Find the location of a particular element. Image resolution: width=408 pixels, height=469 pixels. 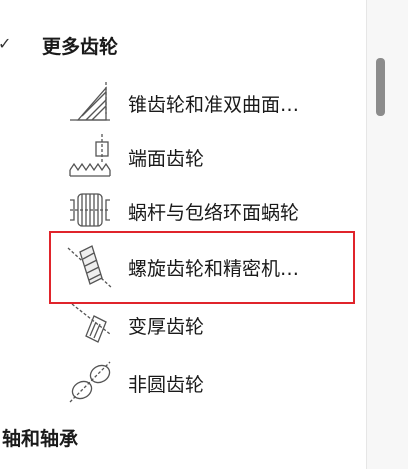

gear-set-icon is located at coordinates (93, 5).